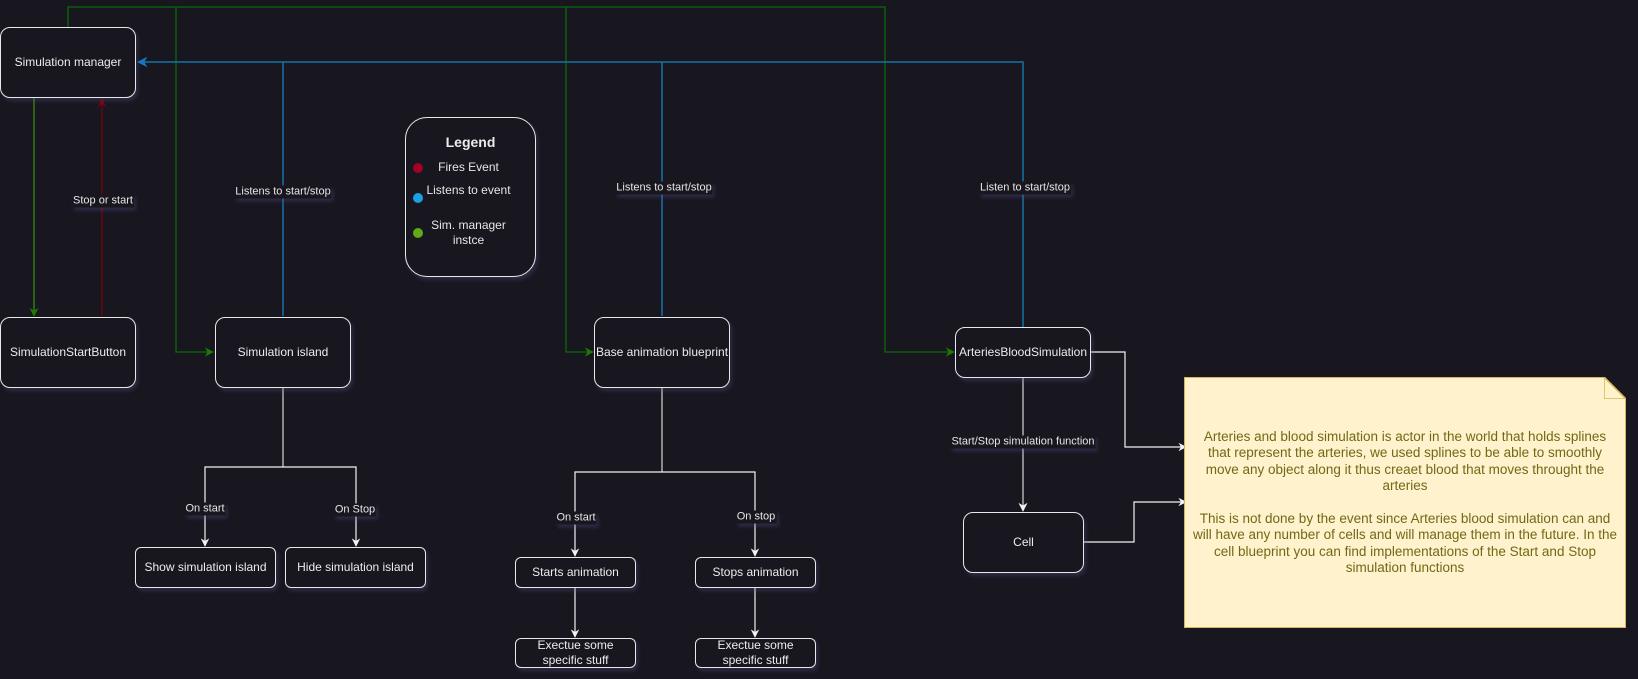 Image resolution: width=1638 pixels, height=679 pixels. Describe the element at coordinates (575, 572) in the screenshot. I see `starts-animation-node: Starts animation` at that location.